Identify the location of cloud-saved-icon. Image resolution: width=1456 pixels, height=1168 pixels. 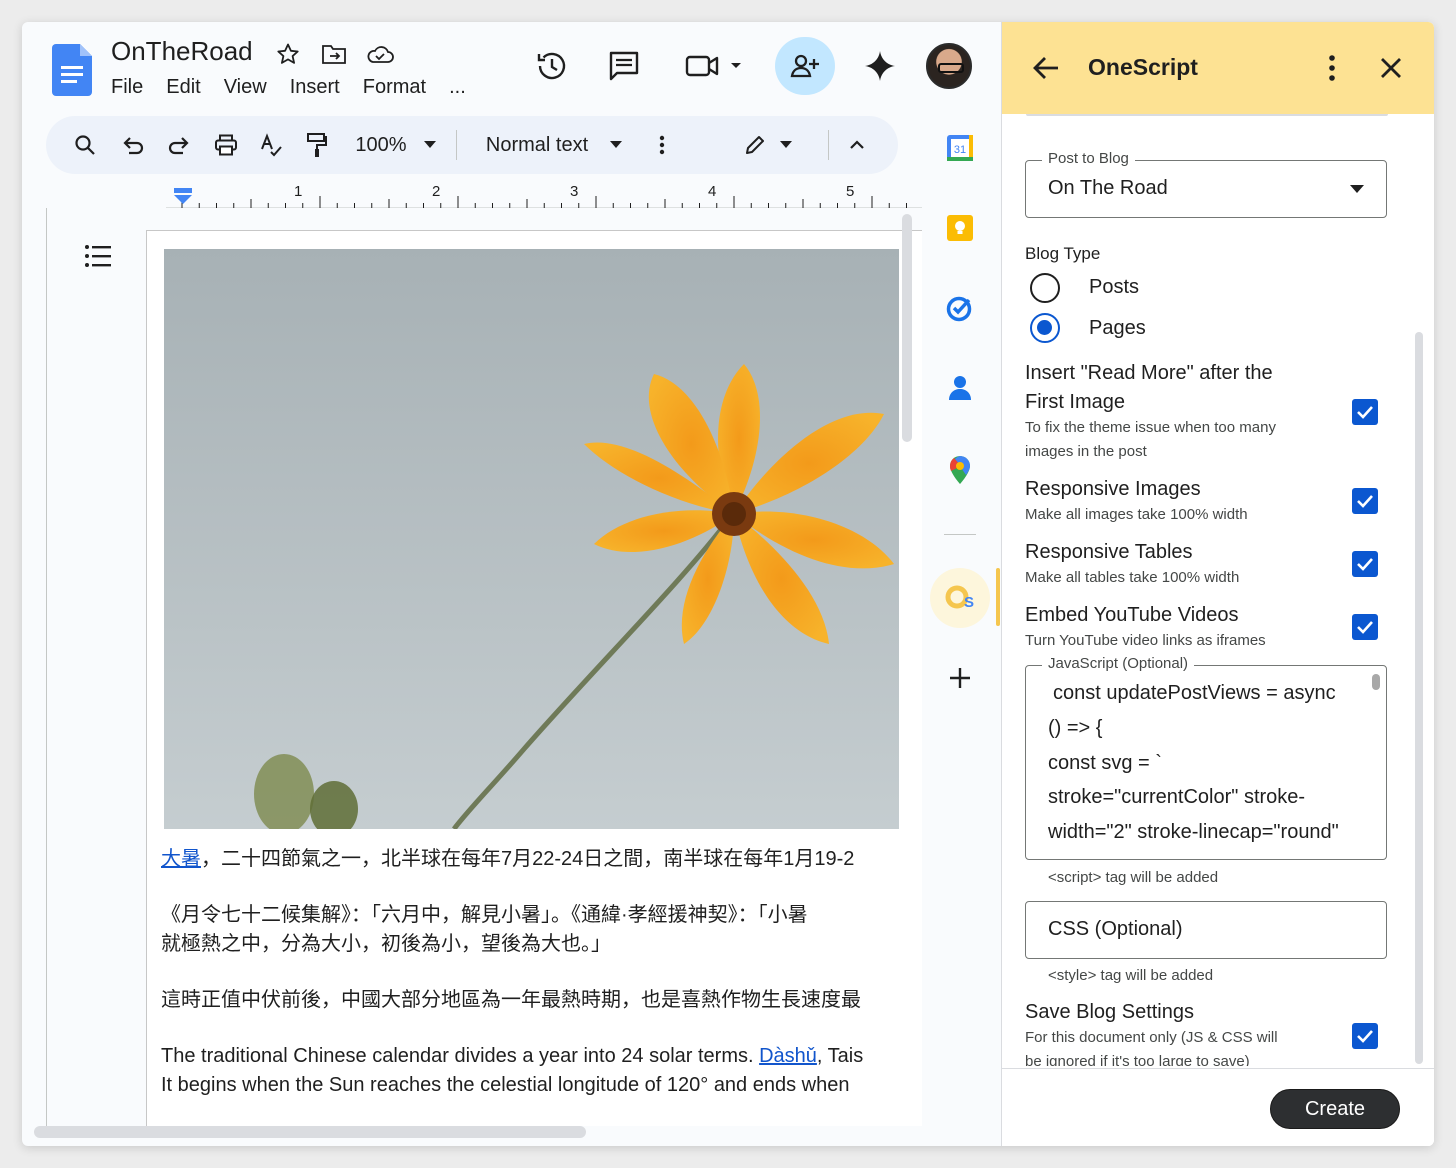
(380, 54).